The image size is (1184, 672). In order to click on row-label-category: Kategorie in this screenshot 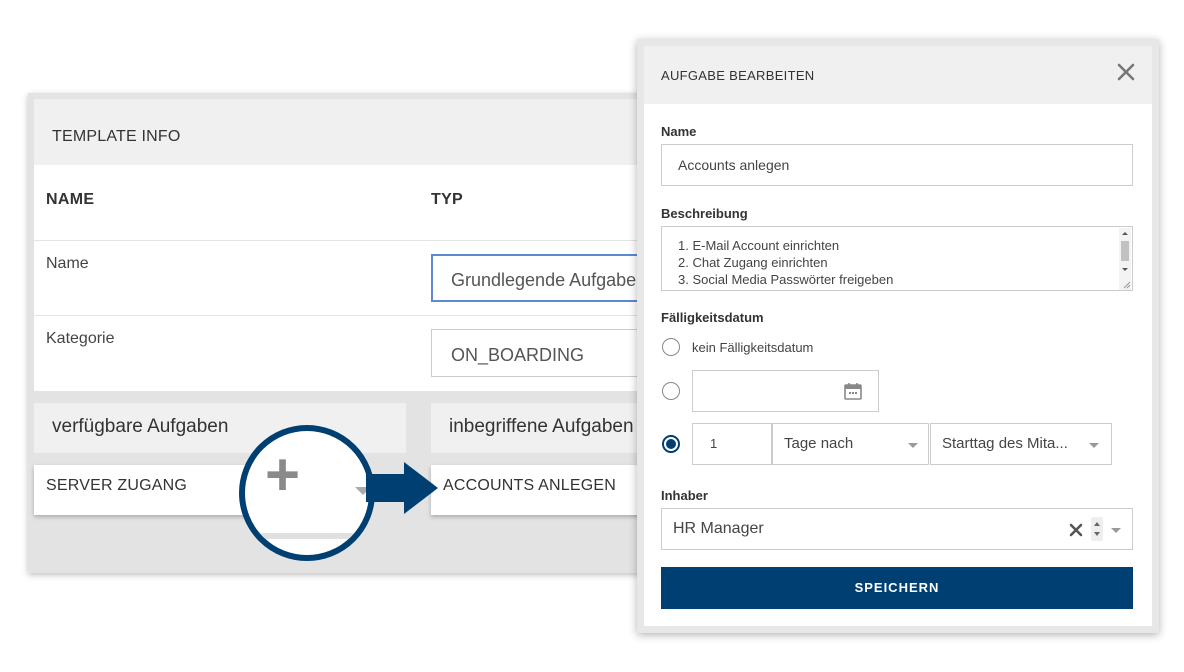, I will do `click(80, 338)`.